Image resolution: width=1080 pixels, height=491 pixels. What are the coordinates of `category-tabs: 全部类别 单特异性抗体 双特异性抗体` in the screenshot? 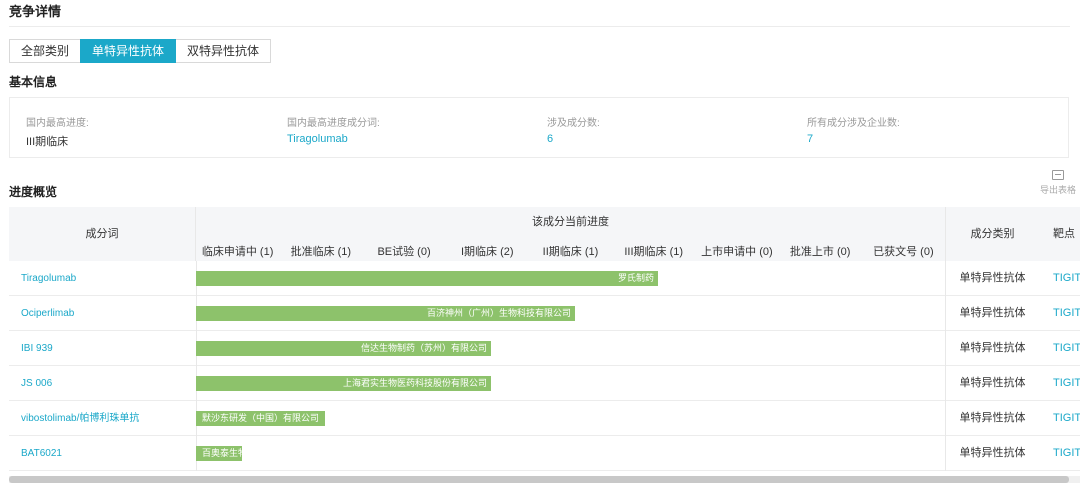 It's located at (140, 51).